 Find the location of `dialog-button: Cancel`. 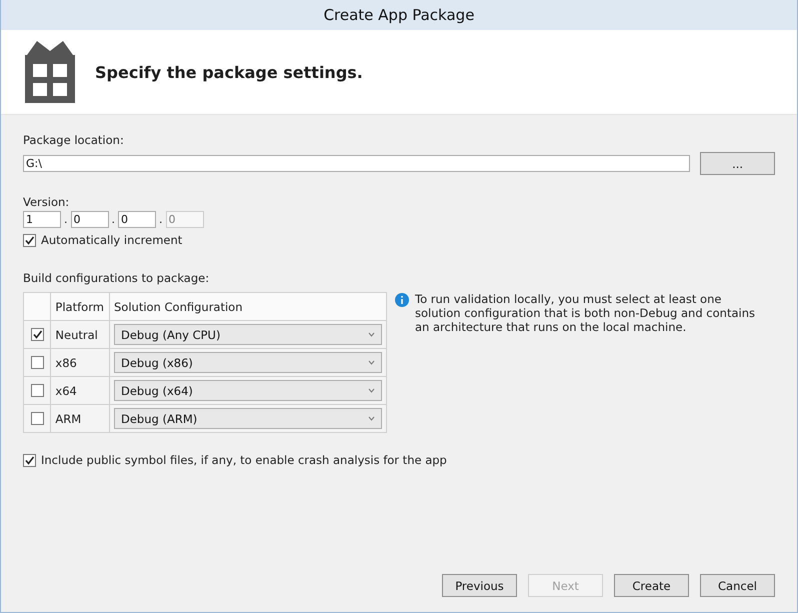

dialog-button: Cancel is located at coordinates (737, 585).